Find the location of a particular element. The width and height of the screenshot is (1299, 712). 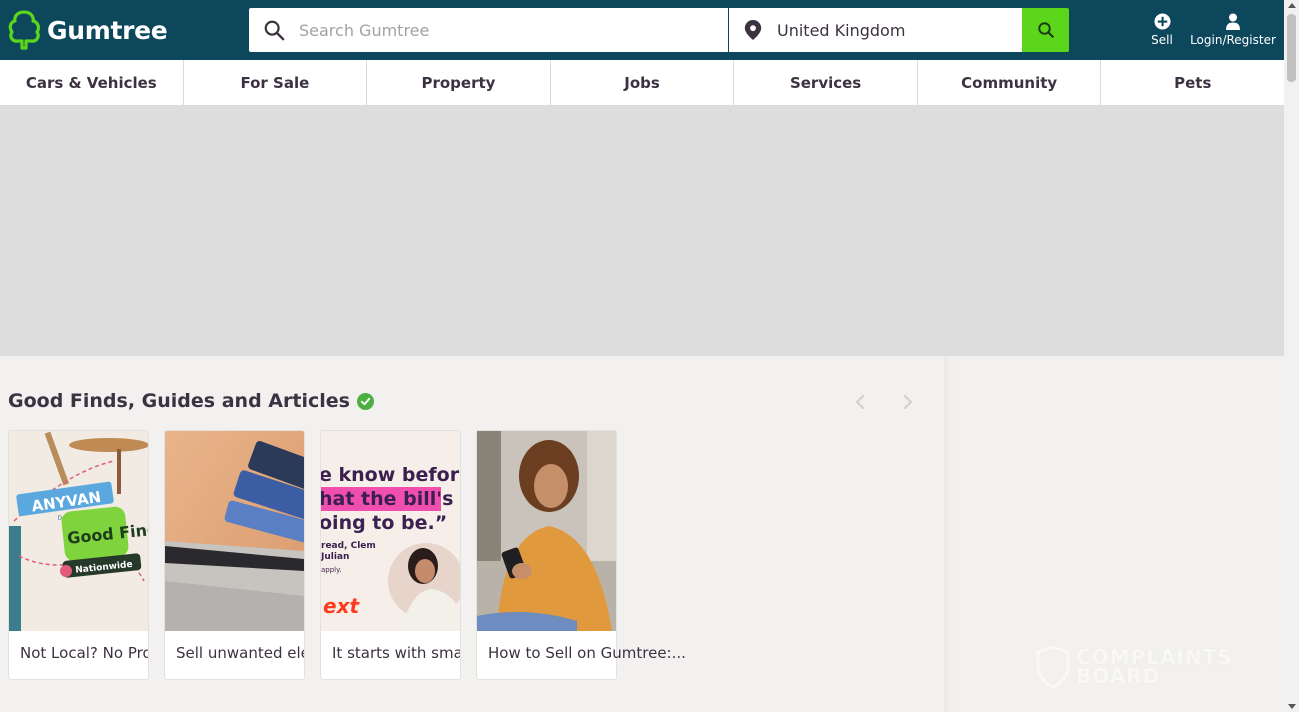

ad-small-line-2: Julian is located at coordinates (335, 557).